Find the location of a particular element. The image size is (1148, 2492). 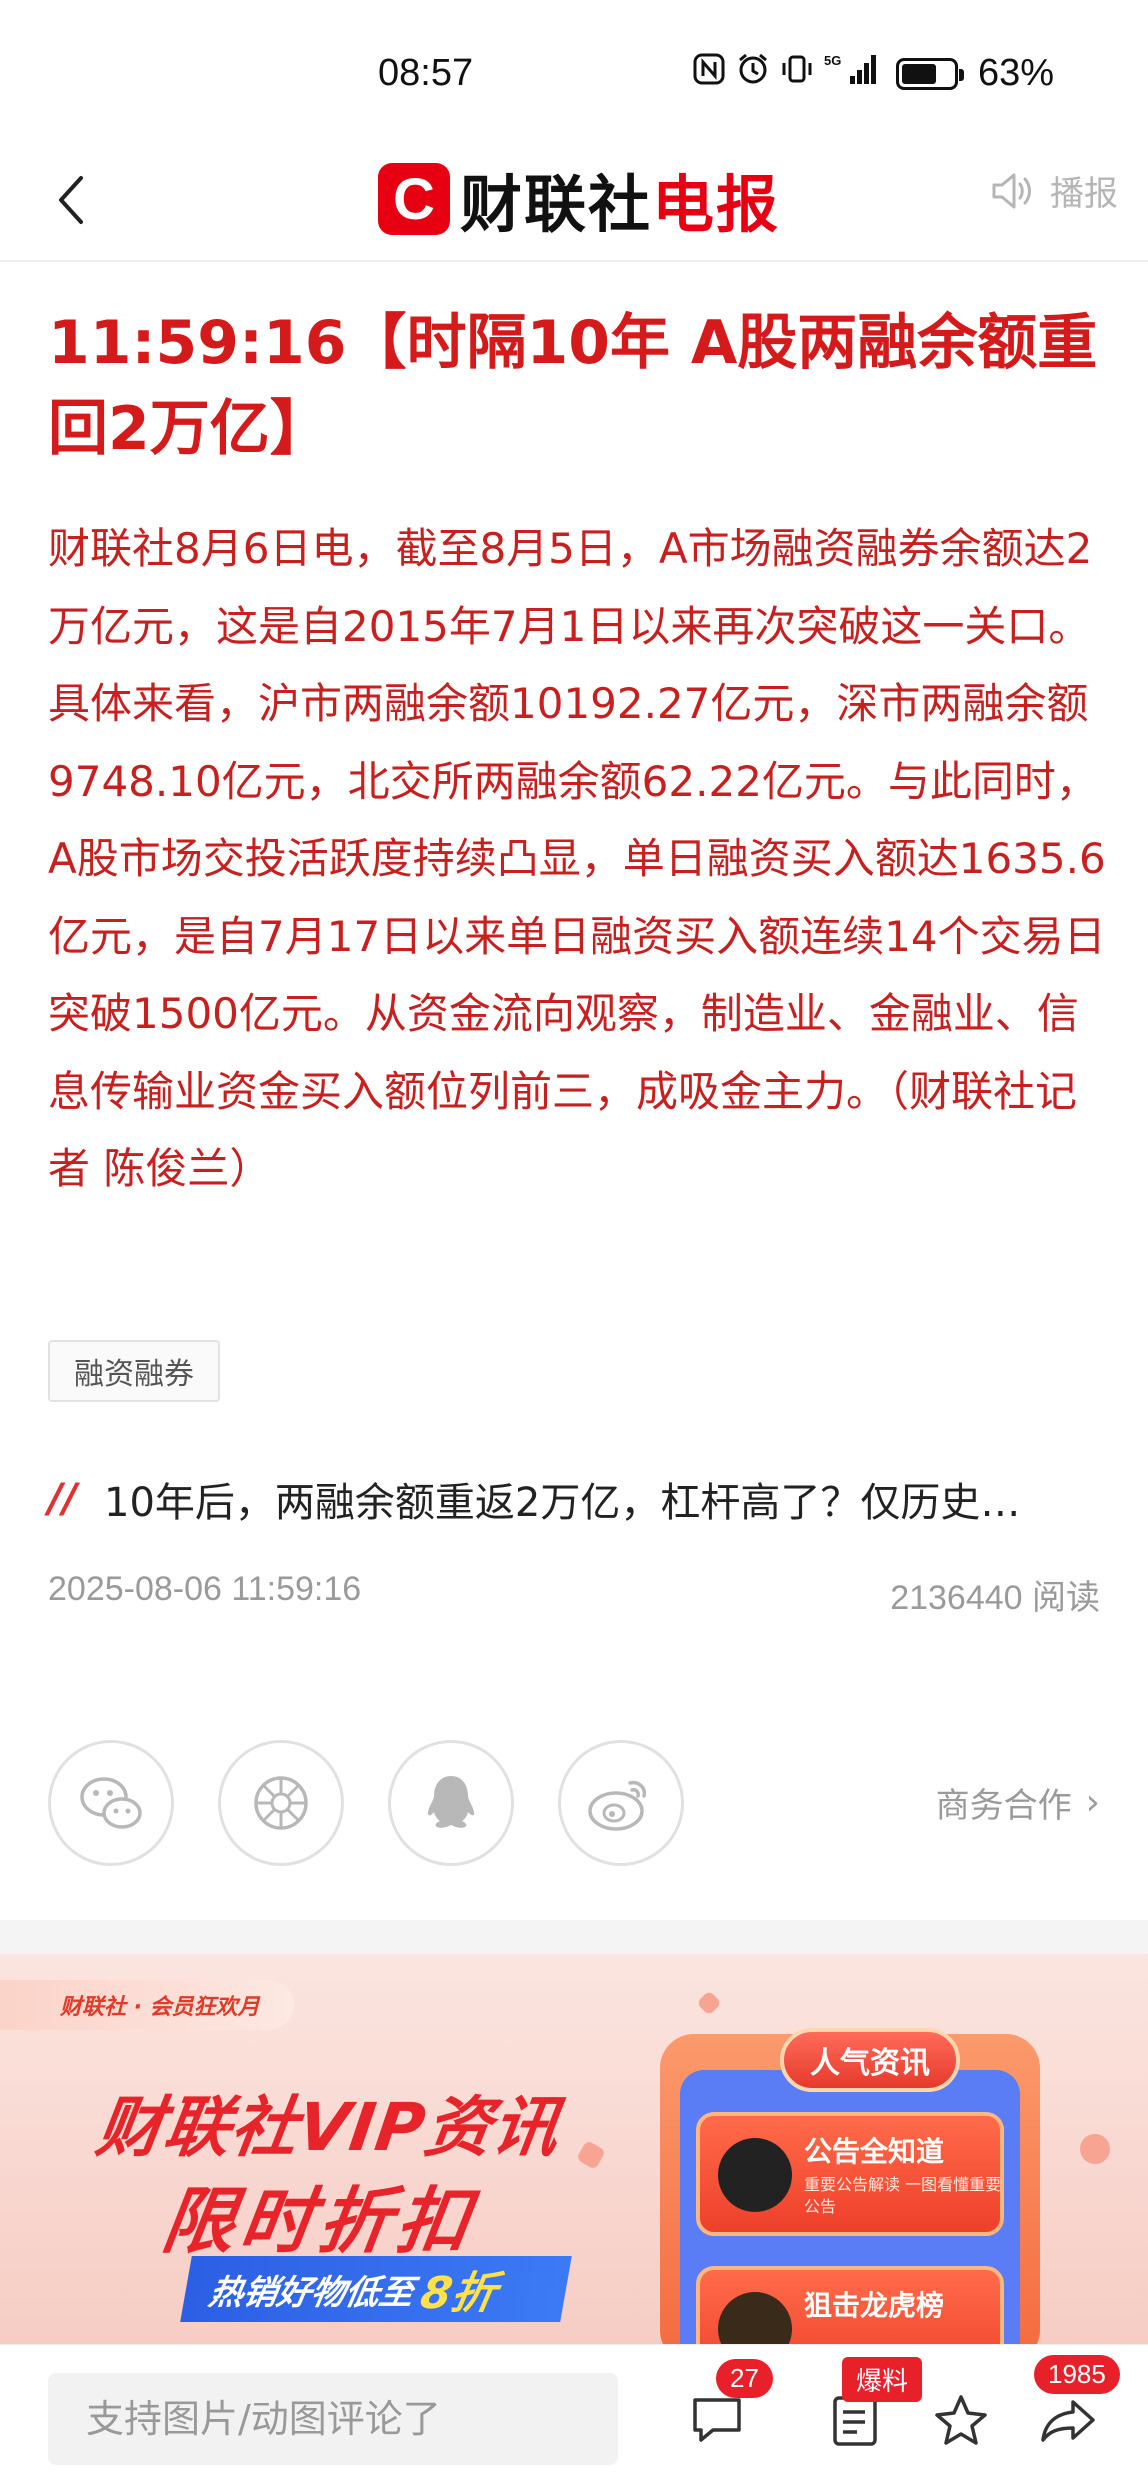

share-count-badge: 1985 is located at coordinates (1077, 2374).